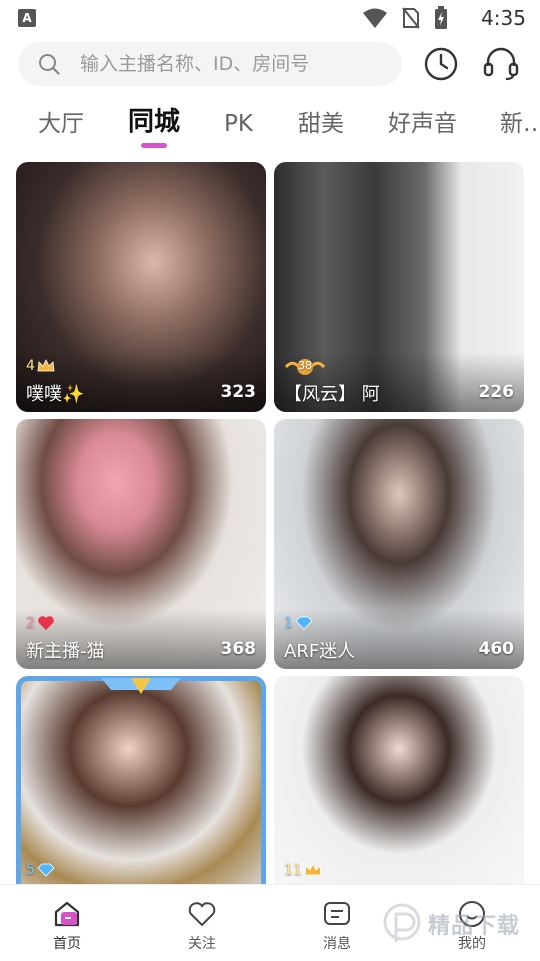  I want to click on anchor-card: 38 【风云】 阿 226, so click(399, 287).